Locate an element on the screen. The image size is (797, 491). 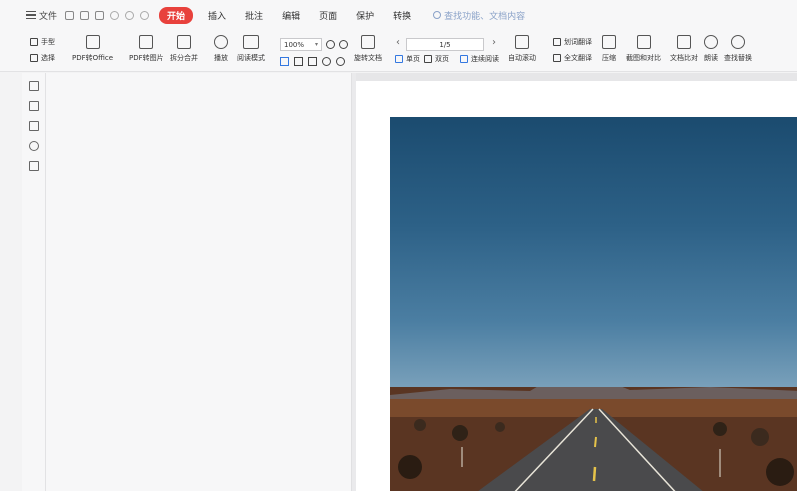
screenshot-compare-label: 截图和对比 is located at coordinates (643, 58).